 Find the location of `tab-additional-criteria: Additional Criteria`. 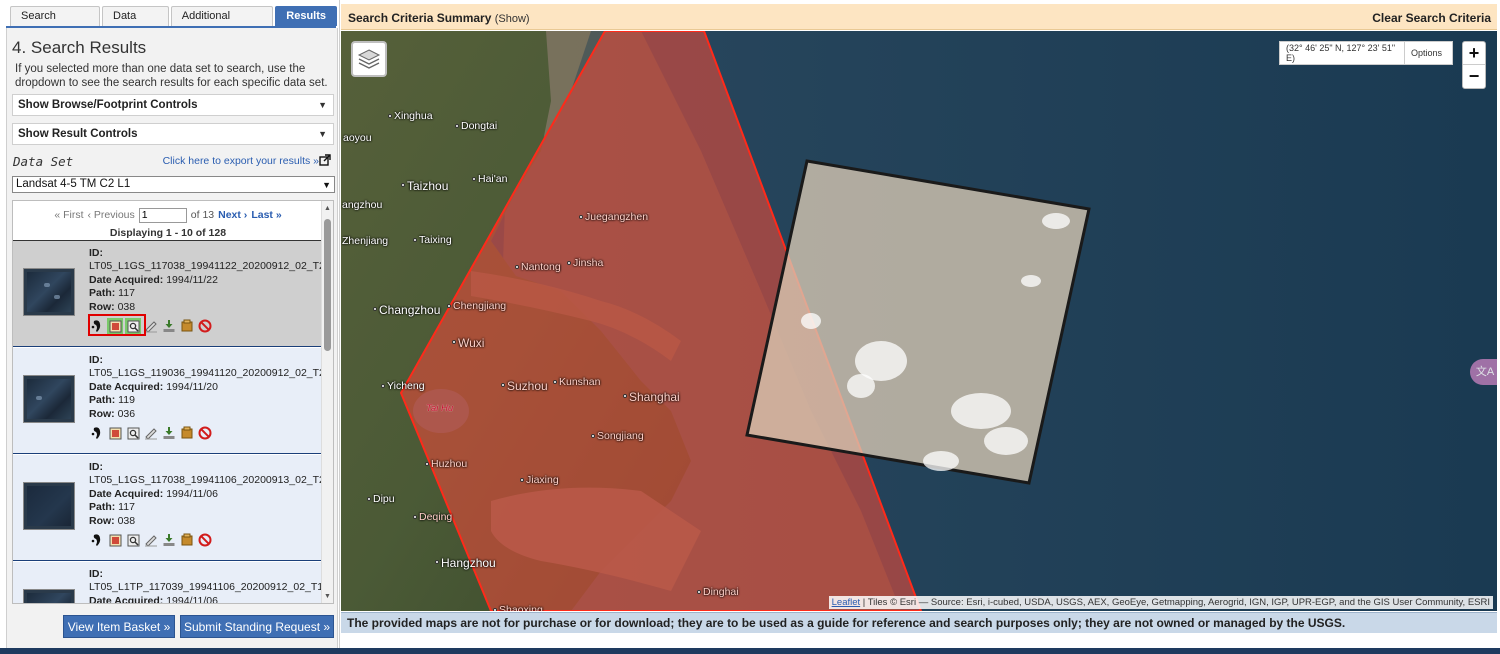

tab-additional-criteria: Additional Criteria is located at coordinates (222, 23).